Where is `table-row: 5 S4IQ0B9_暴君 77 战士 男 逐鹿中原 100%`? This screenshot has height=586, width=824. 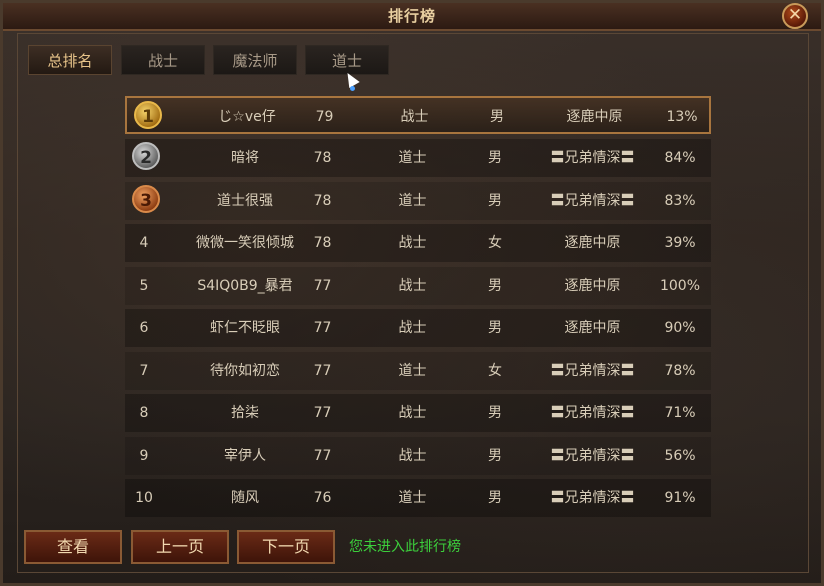 table-row: 5 S4IQ0B9_暴君 77 战士 男 逐鹿中原 100% is located at coordinates (418, 286).